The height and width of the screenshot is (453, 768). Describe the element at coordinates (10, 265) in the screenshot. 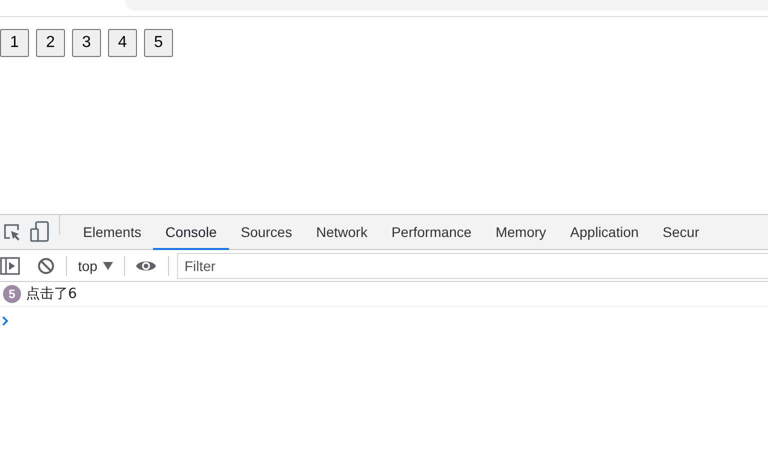

I see `sidebar-toggle-icon` at that location.